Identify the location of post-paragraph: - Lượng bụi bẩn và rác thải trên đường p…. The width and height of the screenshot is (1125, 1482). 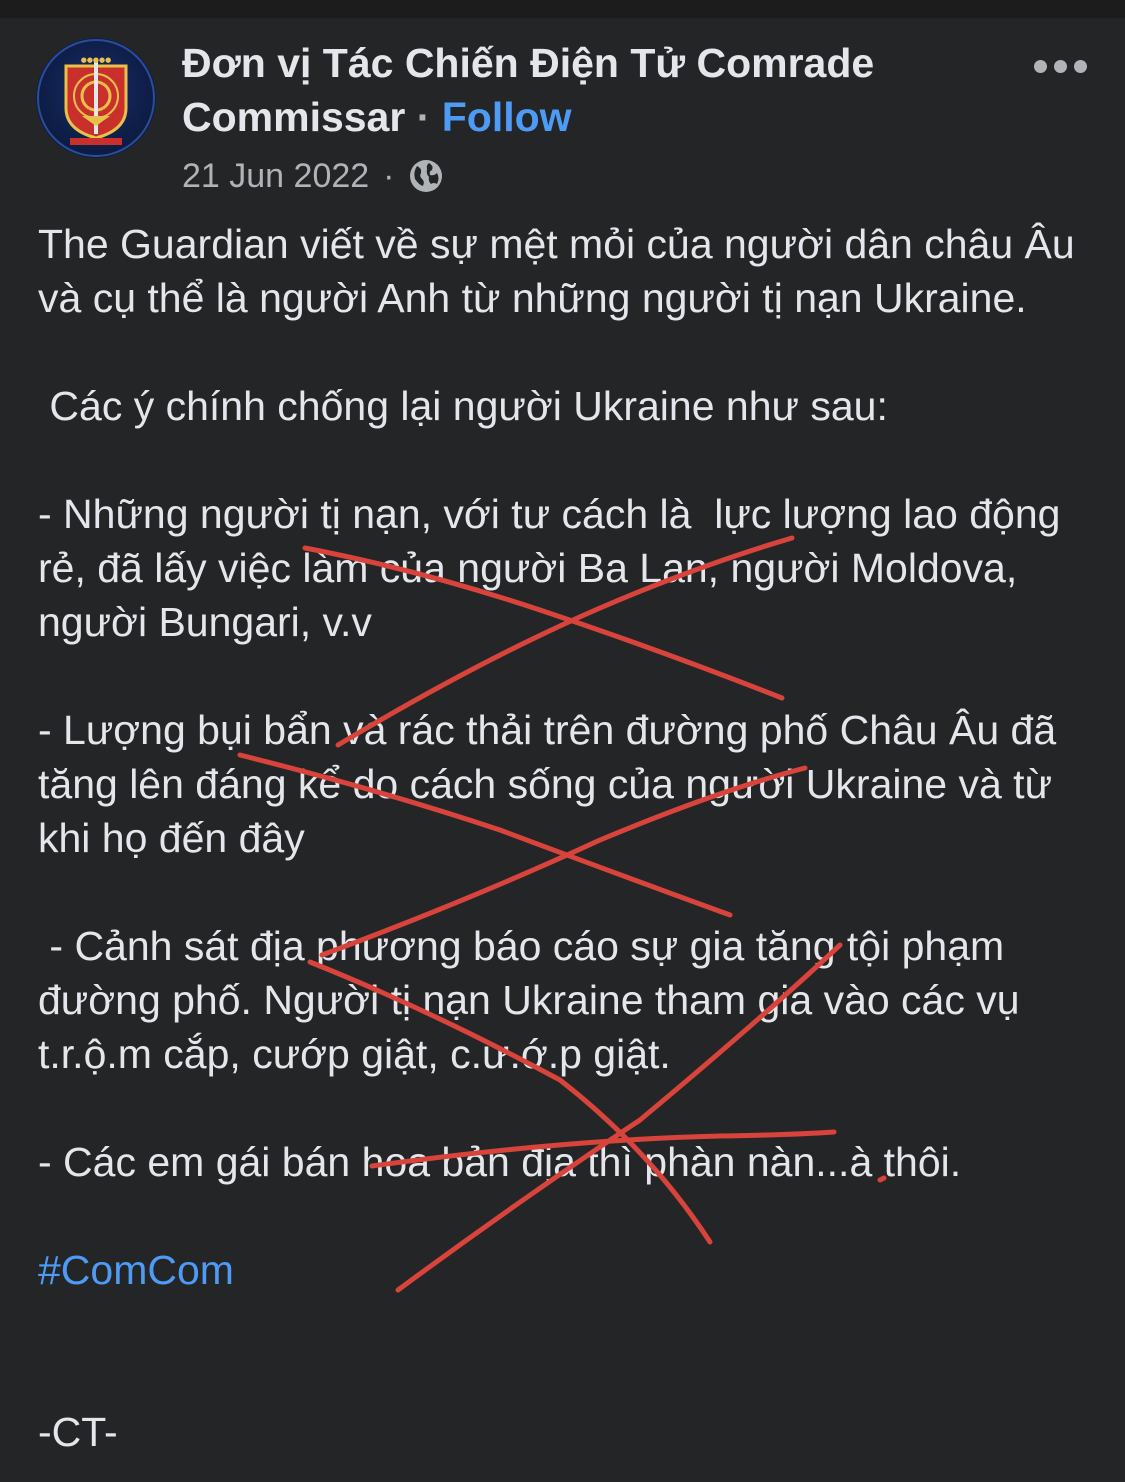
(553, 784).